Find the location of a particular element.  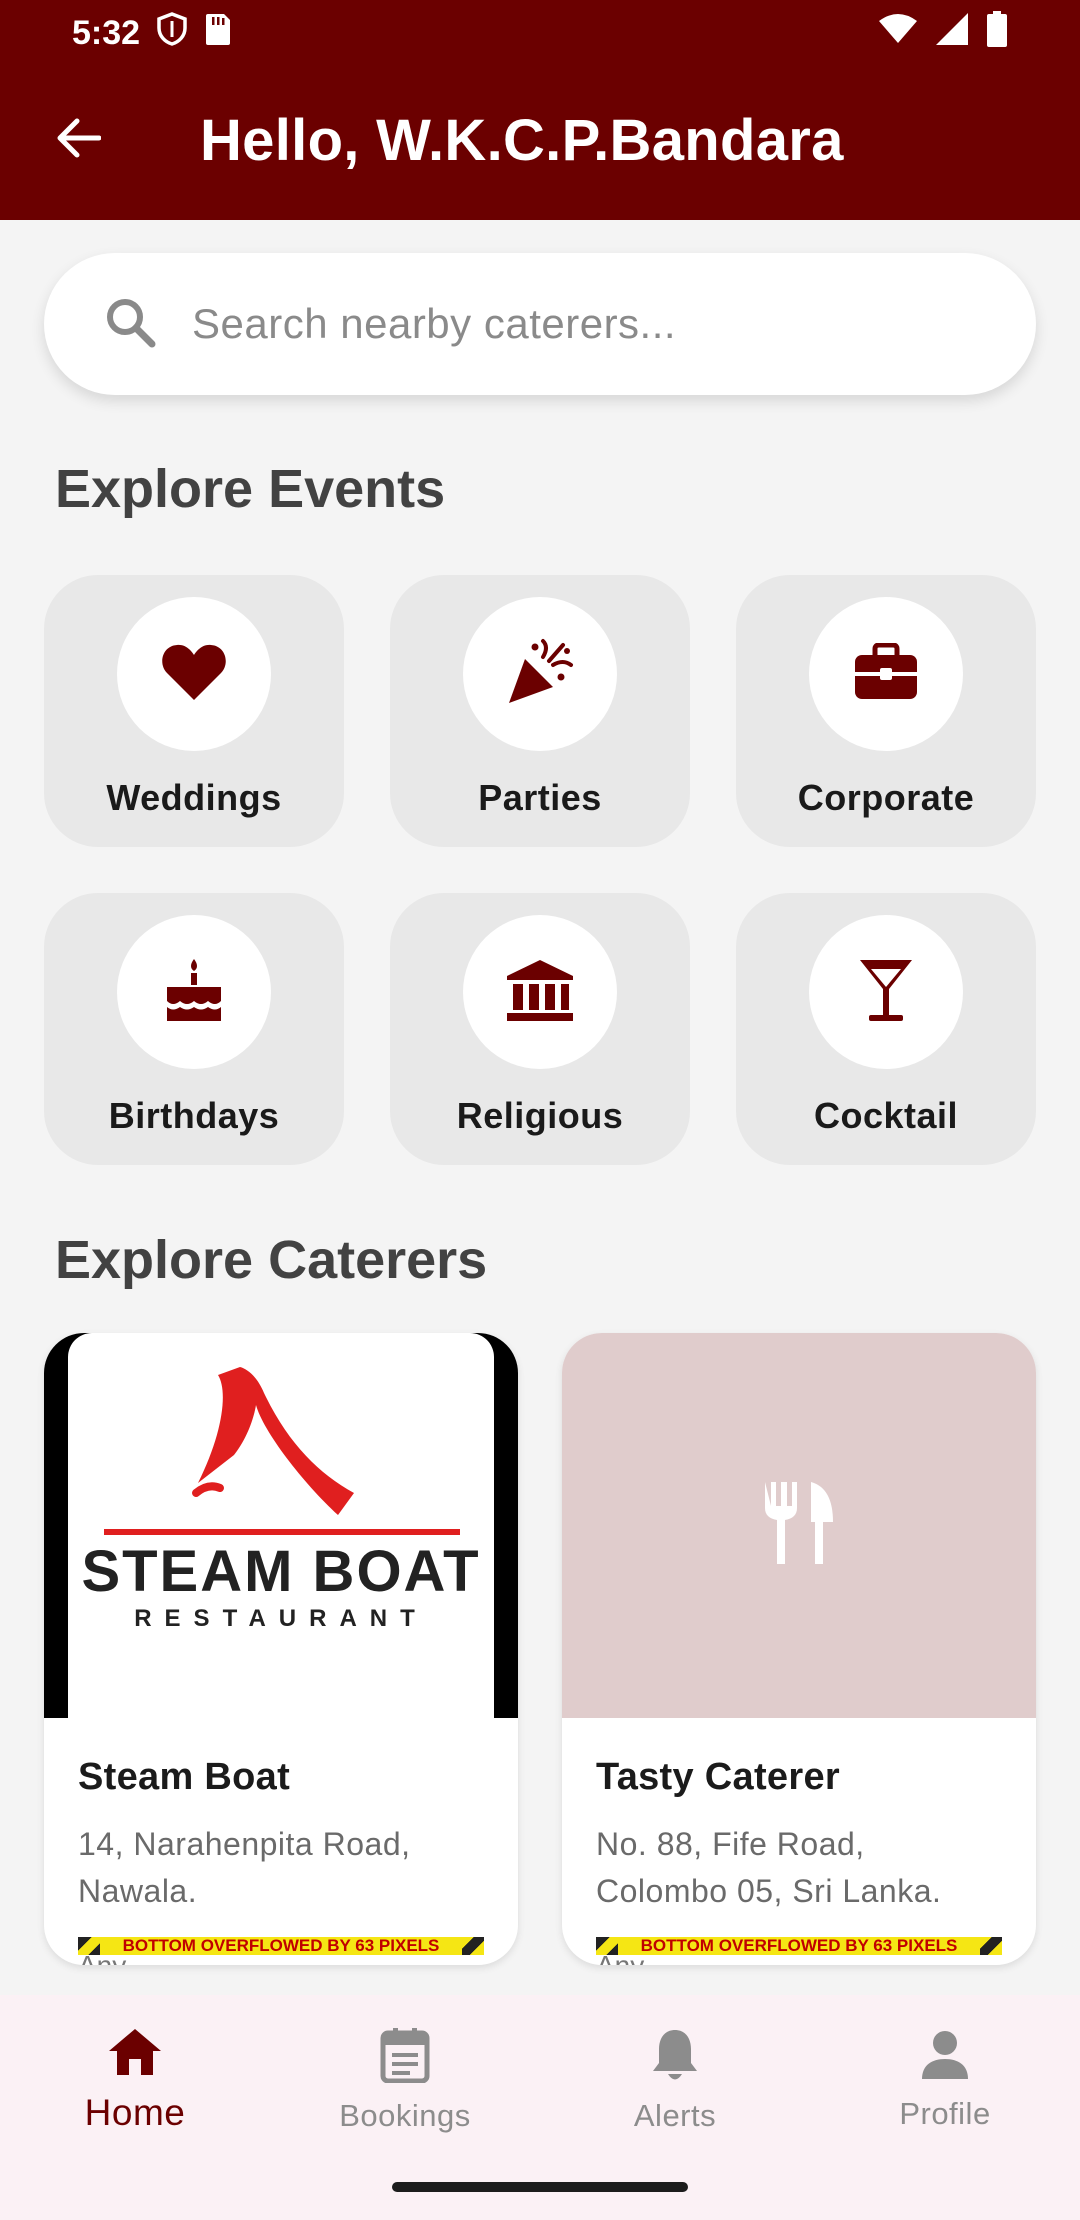

heart-icon is located at coordinates (194, 674).